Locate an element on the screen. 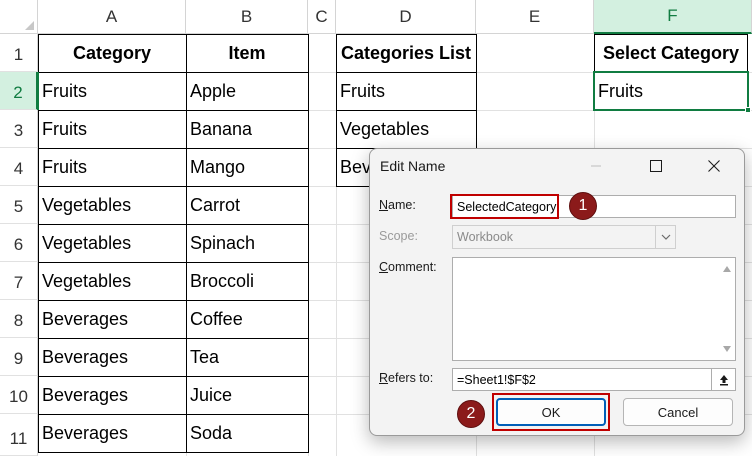  cell-b9: Tea is located at coordinates (247, 357).